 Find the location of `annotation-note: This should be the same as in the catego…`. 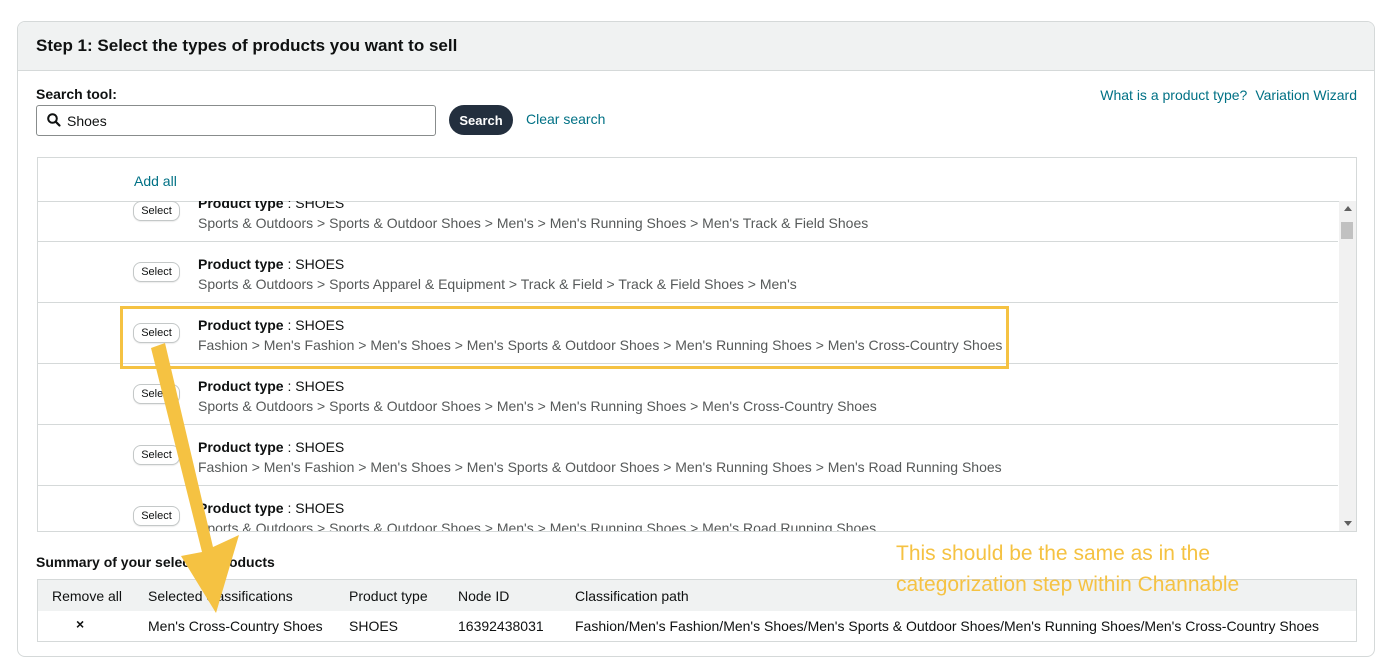

annotation-note: This should be the same as in the catego… is located at coordinates (1067, 569).